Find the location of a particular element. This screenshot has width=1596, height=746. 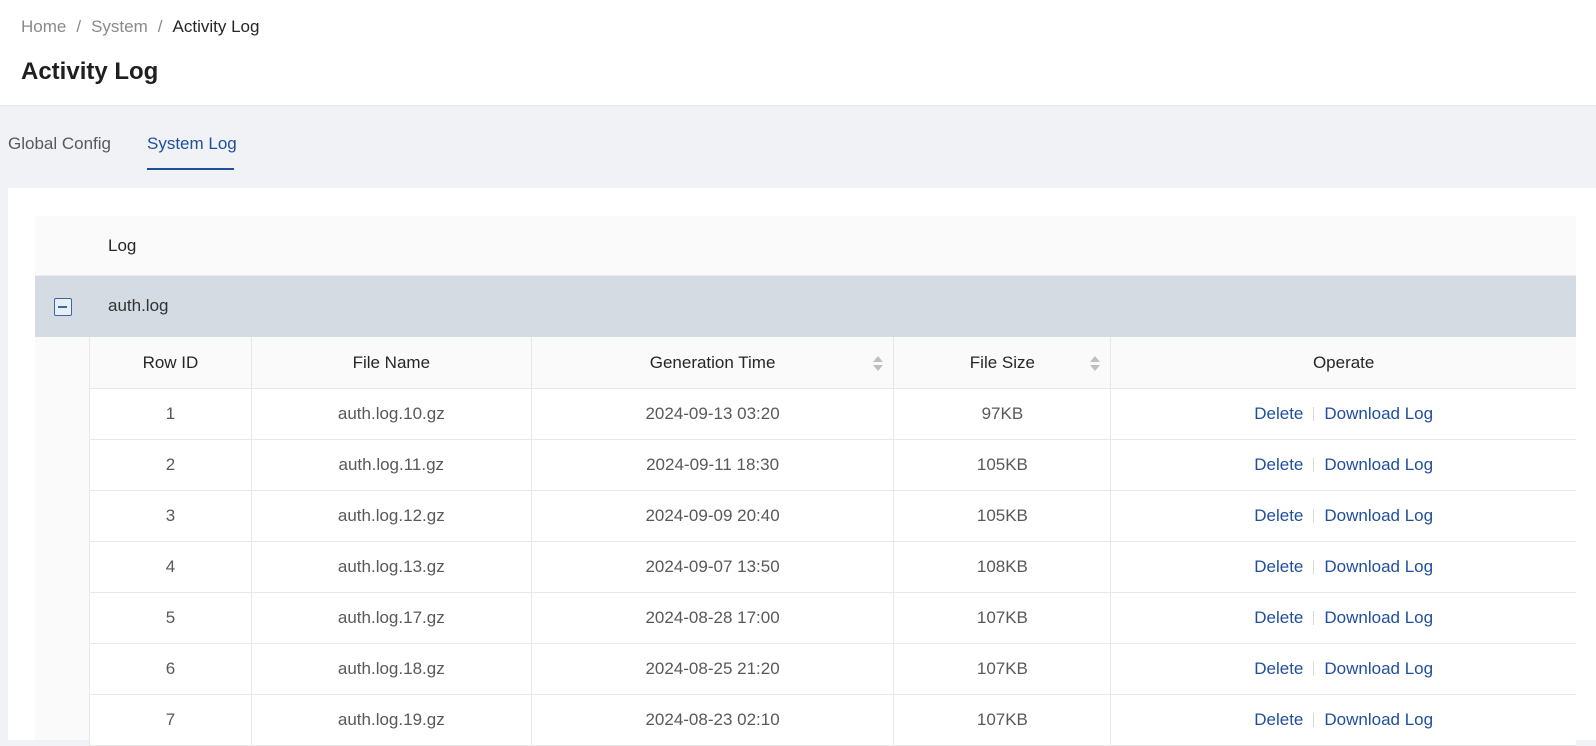

column-header-file-size-label: File Size is located at coordinates (1002, 362).